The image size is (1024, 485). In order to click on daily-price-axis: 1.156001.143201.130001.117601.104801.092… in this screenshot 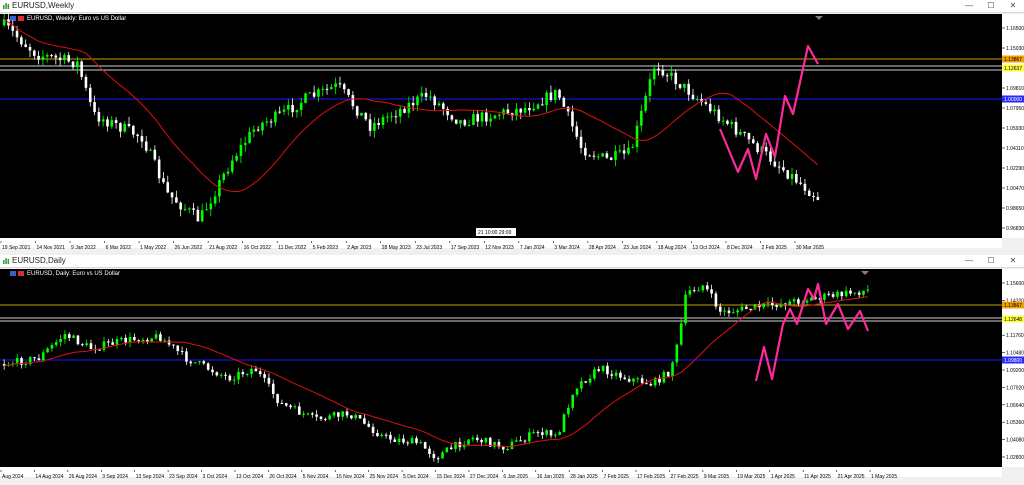, I will do `click(1013, 368)`.